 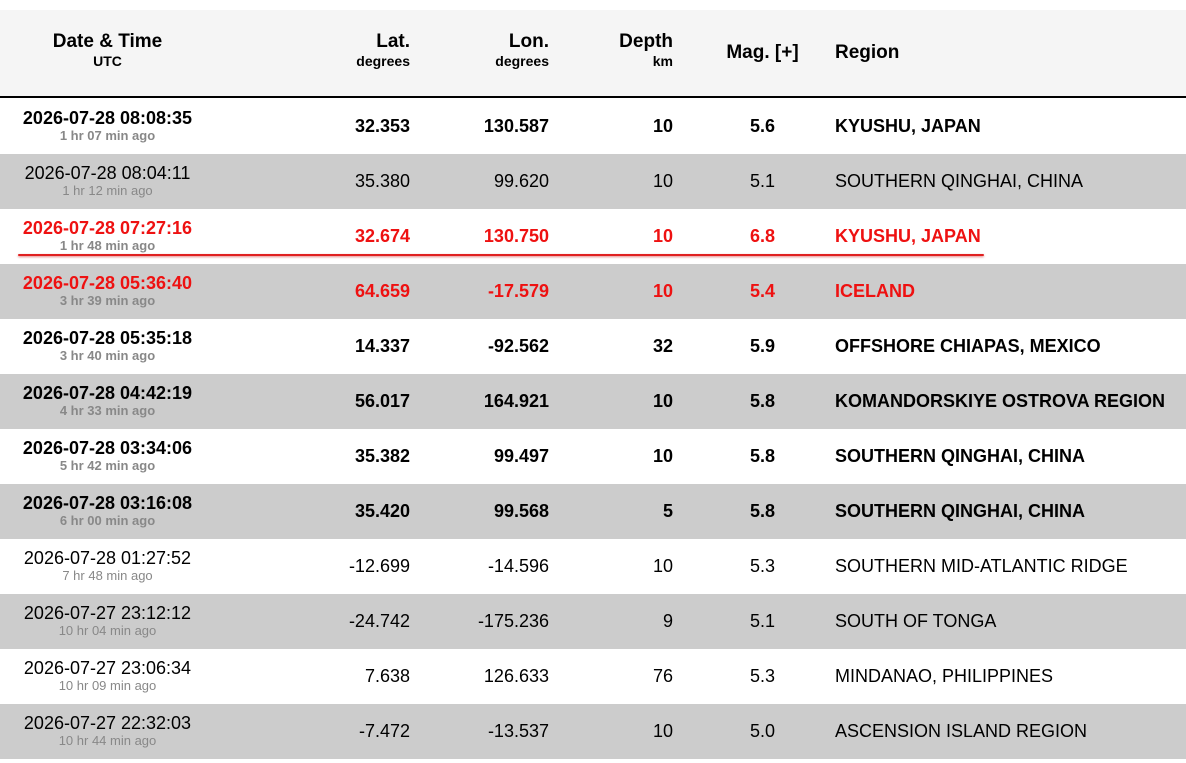 What do you see at coordinates (107, 668) in the screenshot?
I see `event-datetime: 2026-07-27 23:06:34` at bounding box center [107, 668].